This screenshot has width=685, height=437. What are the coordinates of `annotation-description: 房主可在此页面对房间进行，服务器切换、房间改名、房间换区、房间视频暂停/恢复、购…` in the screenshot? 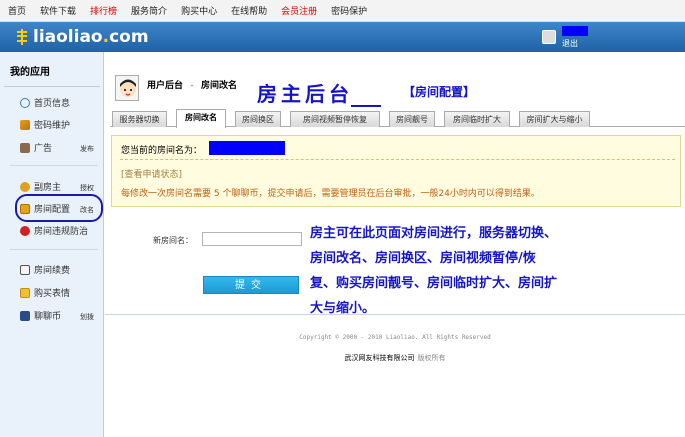 It's located at (434, 271).